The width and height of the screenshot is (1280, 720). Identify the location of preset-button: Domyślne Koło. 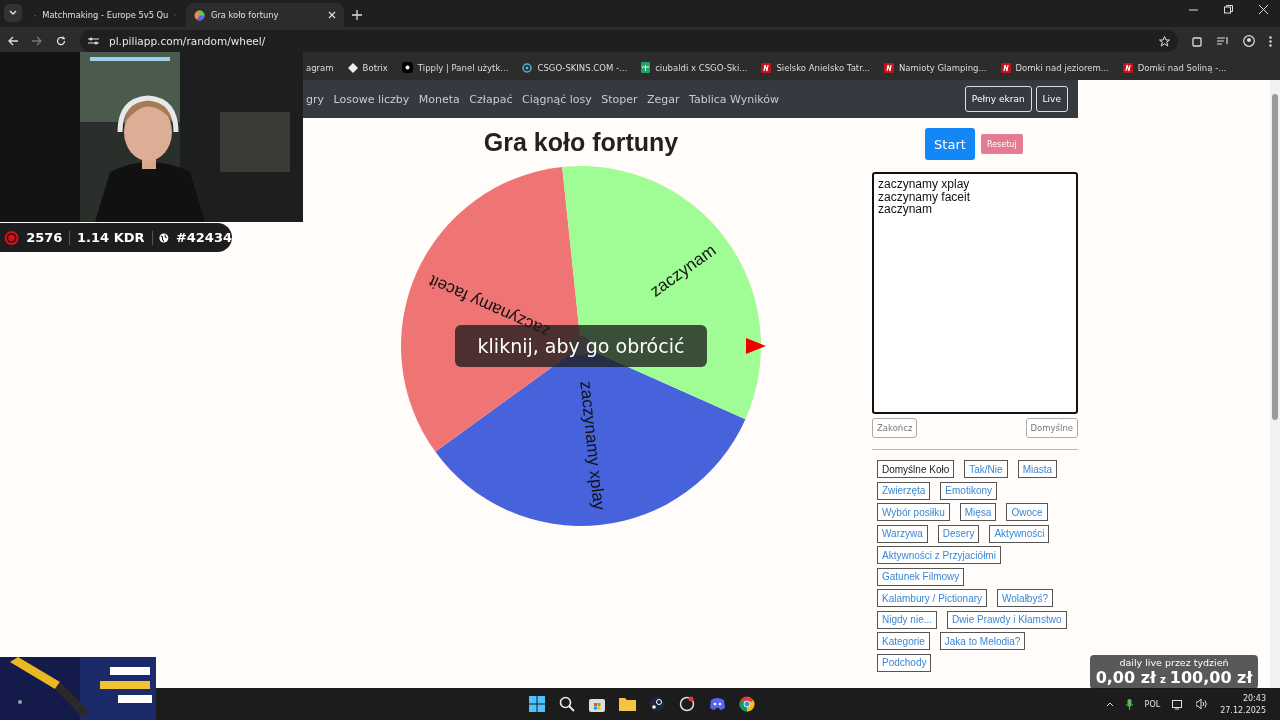
(916, 469).